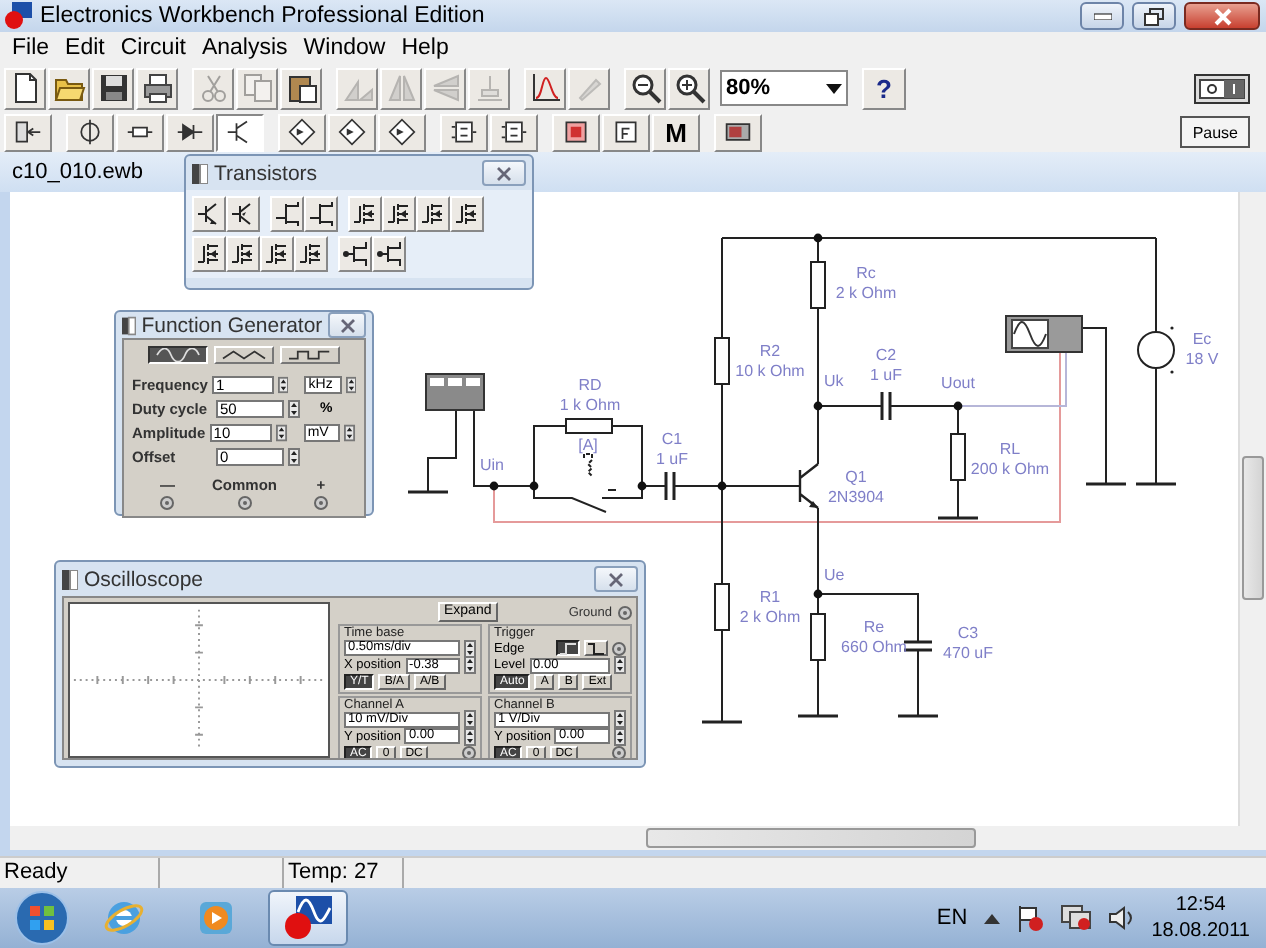  I want to click on curve-graph-icon, so click(545, 88).